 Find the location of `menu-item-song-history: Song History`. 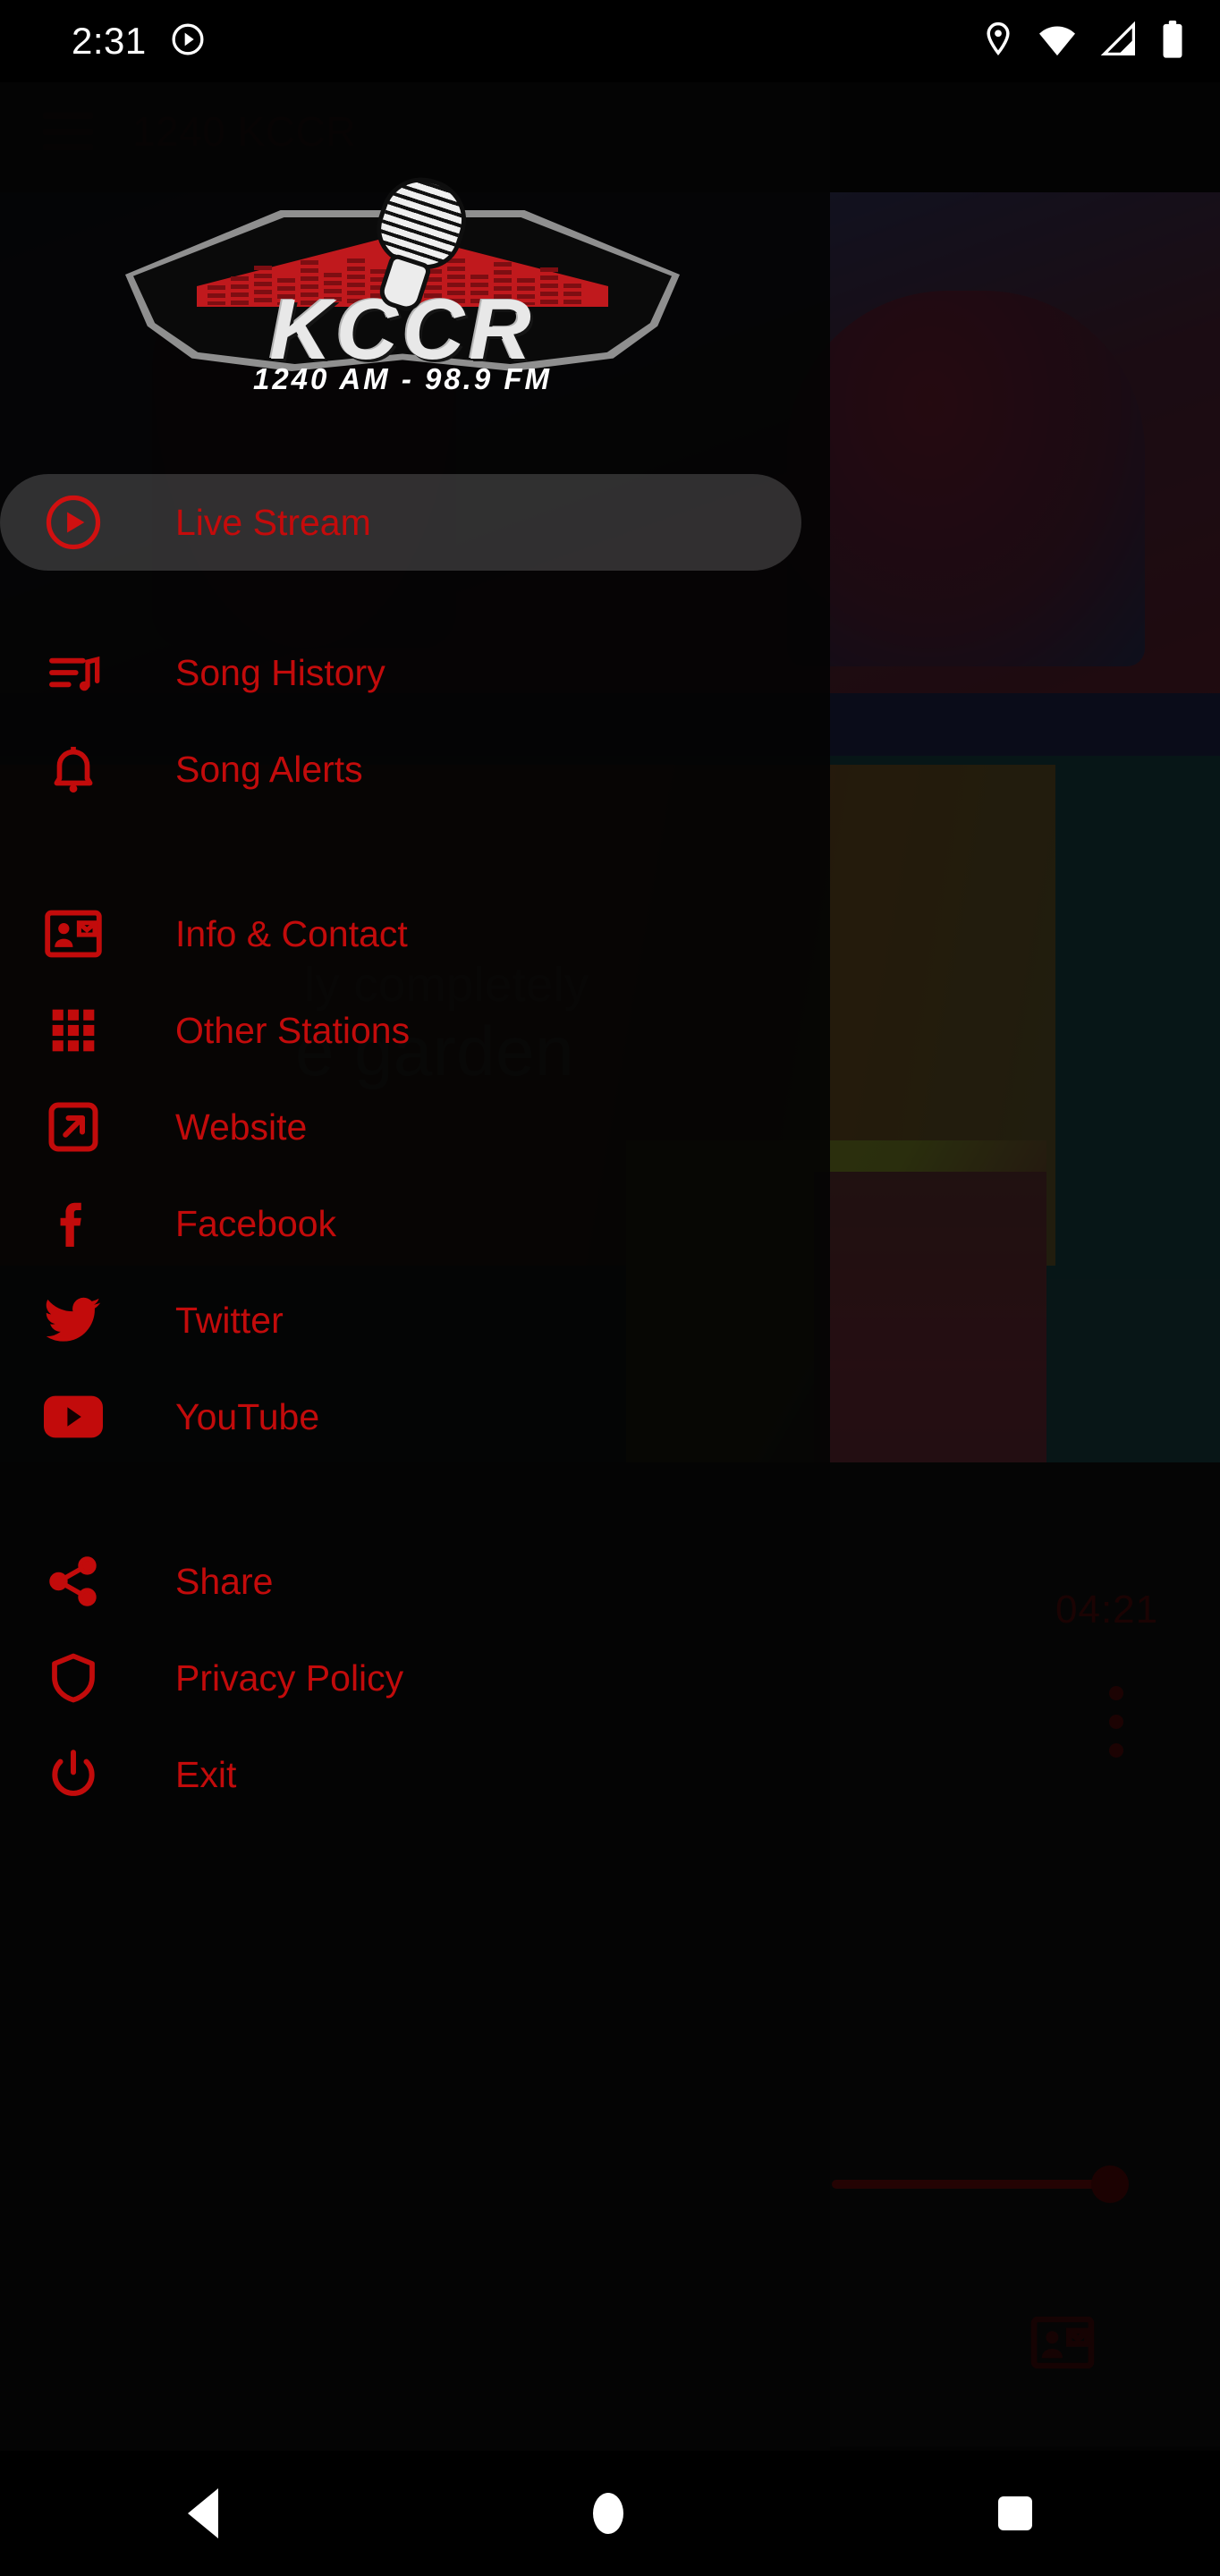

menu-item-song-history: Song History is located at coordinates (415, 672).